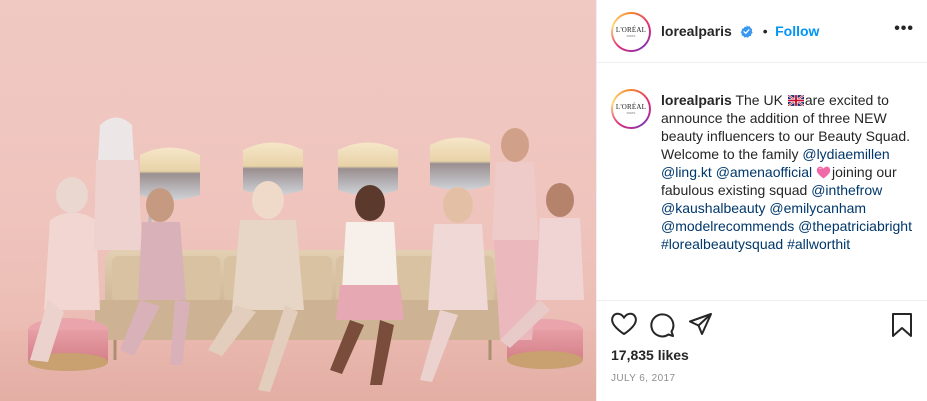 This screenshot has width=927, height=401. Describe the element at coordinates (795, 100) in the screenshot. I see `uk-flag-icon` at that location.